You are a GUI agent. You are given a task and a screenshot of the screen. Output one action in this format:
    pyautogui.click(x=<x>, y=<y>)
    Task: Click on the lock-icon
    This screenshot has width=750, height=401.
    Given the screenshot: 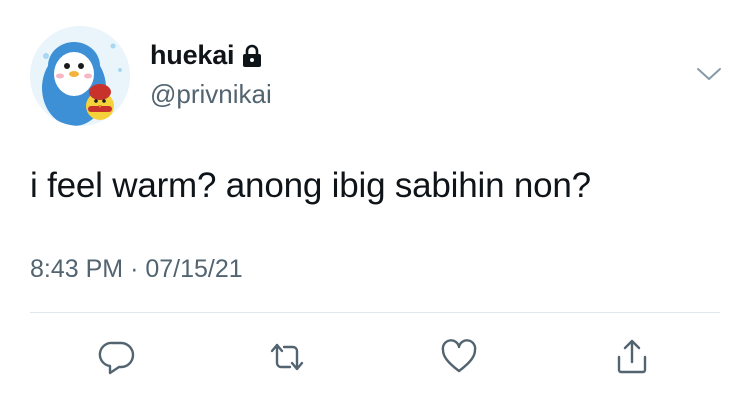 What is the action you would take?
    pyautogui.click(x=252, y=56)
    